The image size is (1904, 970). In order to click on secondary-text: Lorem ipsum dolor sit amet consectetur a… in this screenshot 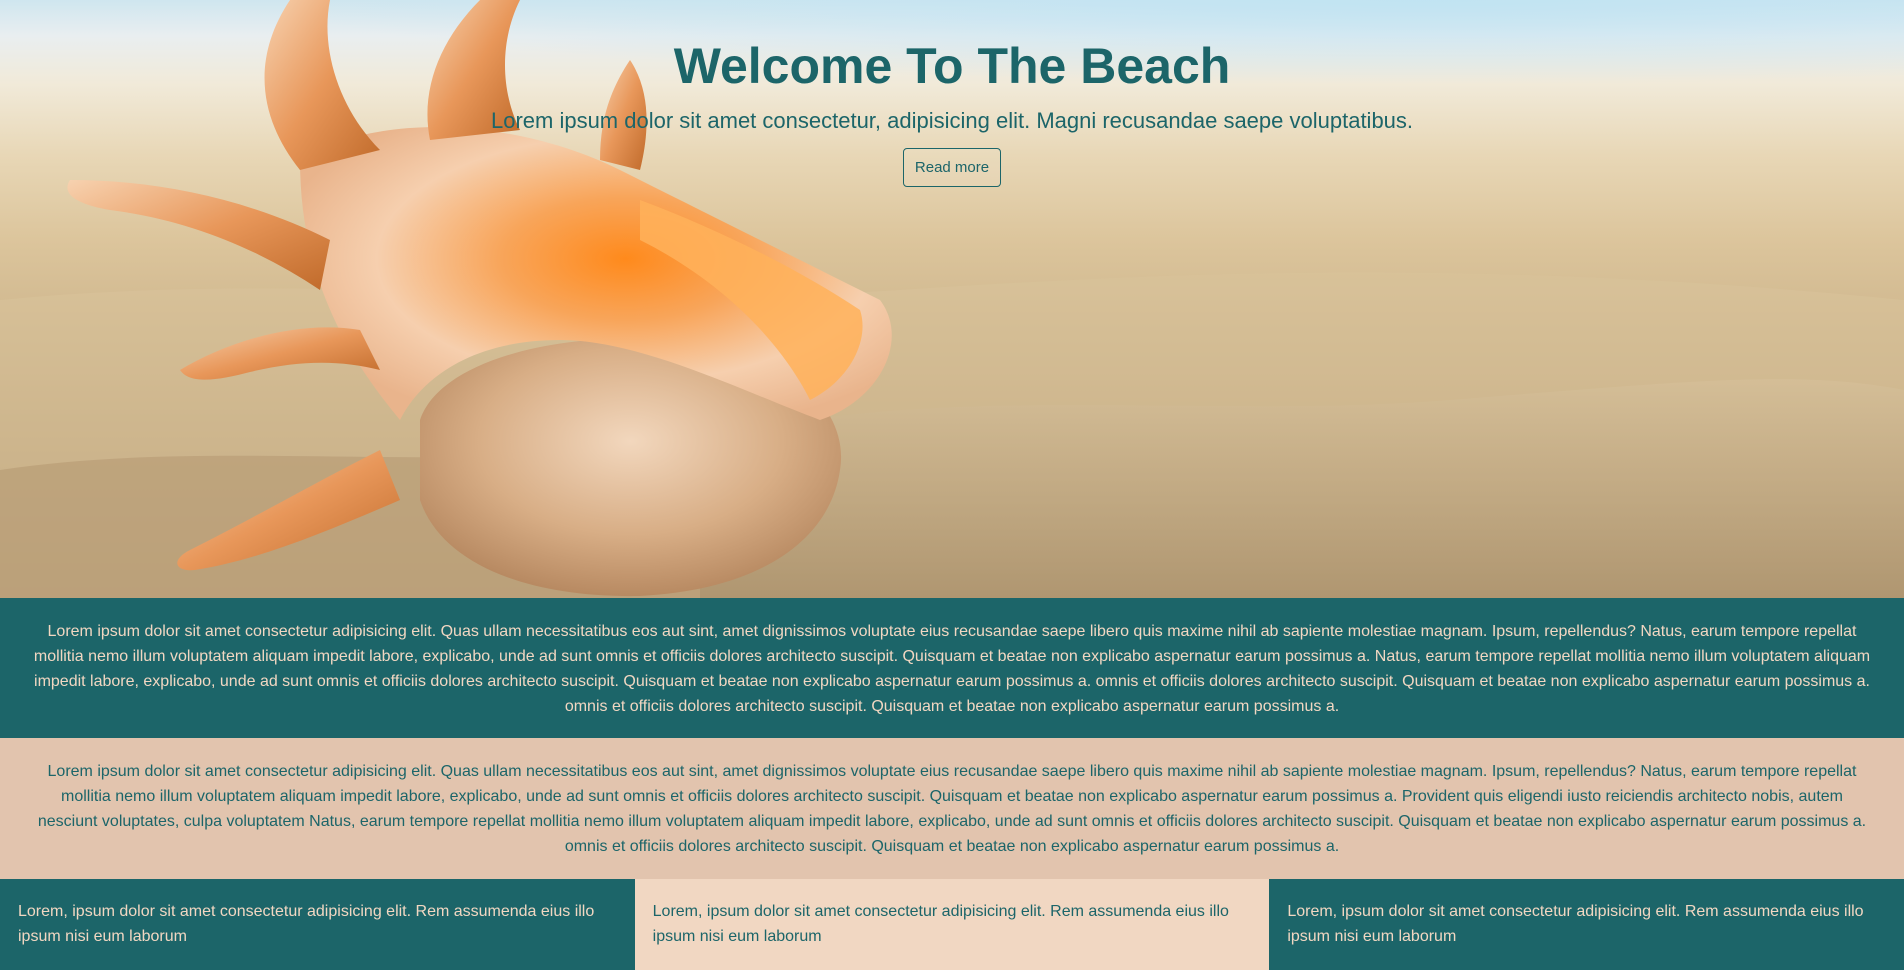, I will do `click(952, 809)`.